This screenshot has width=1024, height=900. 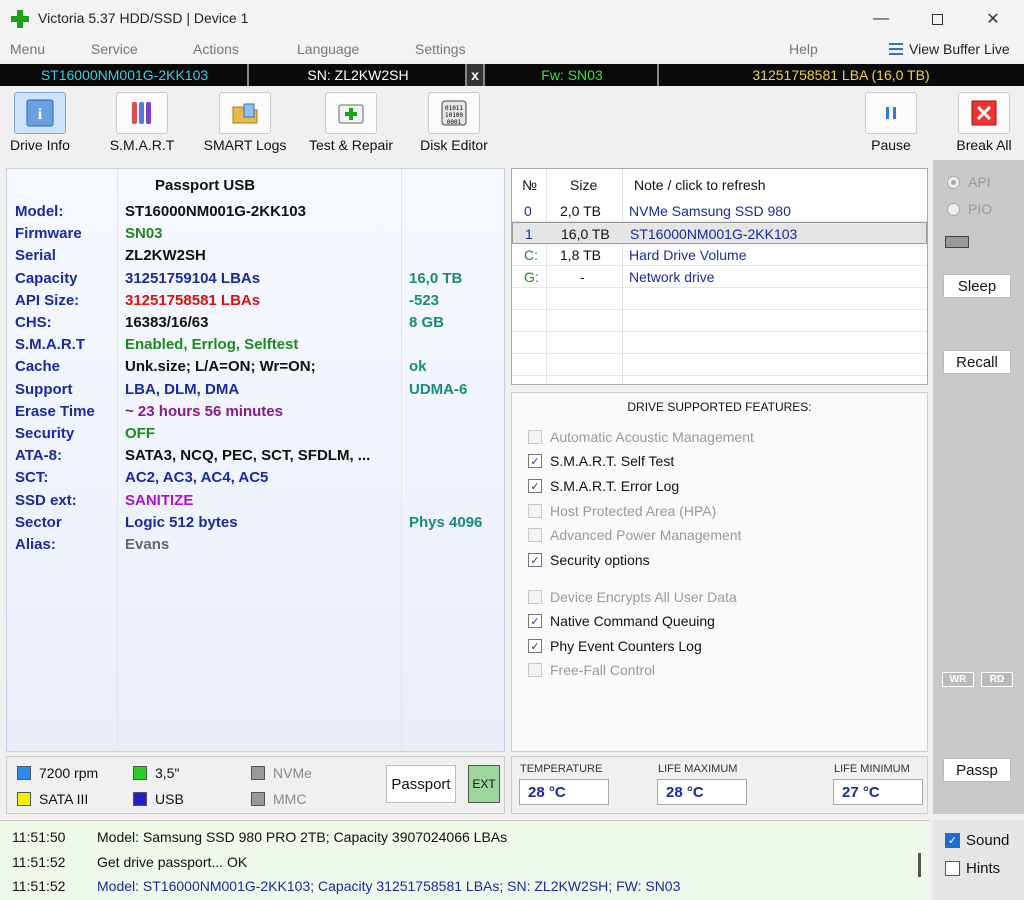 What do you see at coordinates (421, 784) in the screenshot?
I see `passport-button: Passport` at bounding box center [421, 784].